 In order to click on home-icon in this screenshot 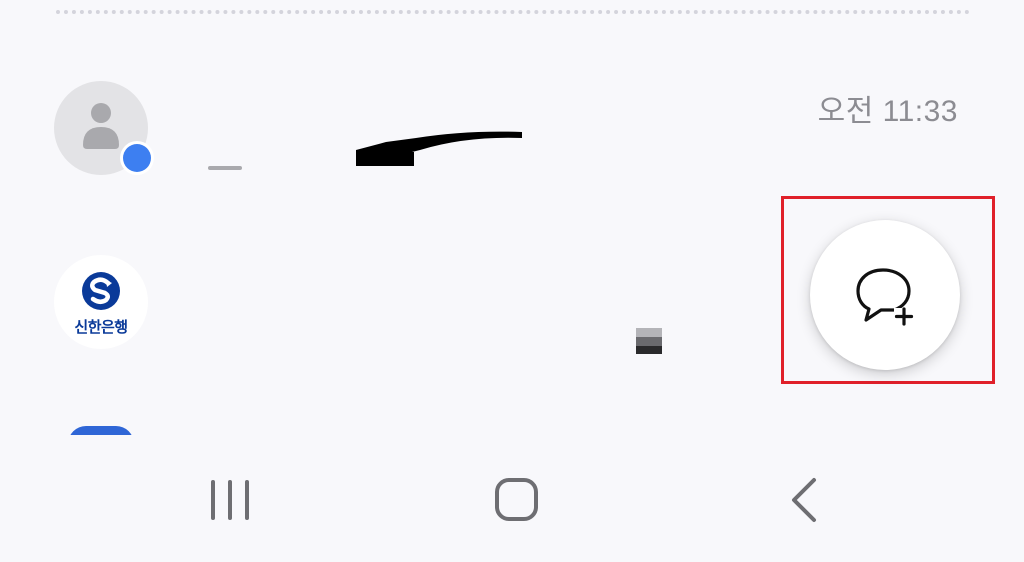, I will do `click(516, 499)`.